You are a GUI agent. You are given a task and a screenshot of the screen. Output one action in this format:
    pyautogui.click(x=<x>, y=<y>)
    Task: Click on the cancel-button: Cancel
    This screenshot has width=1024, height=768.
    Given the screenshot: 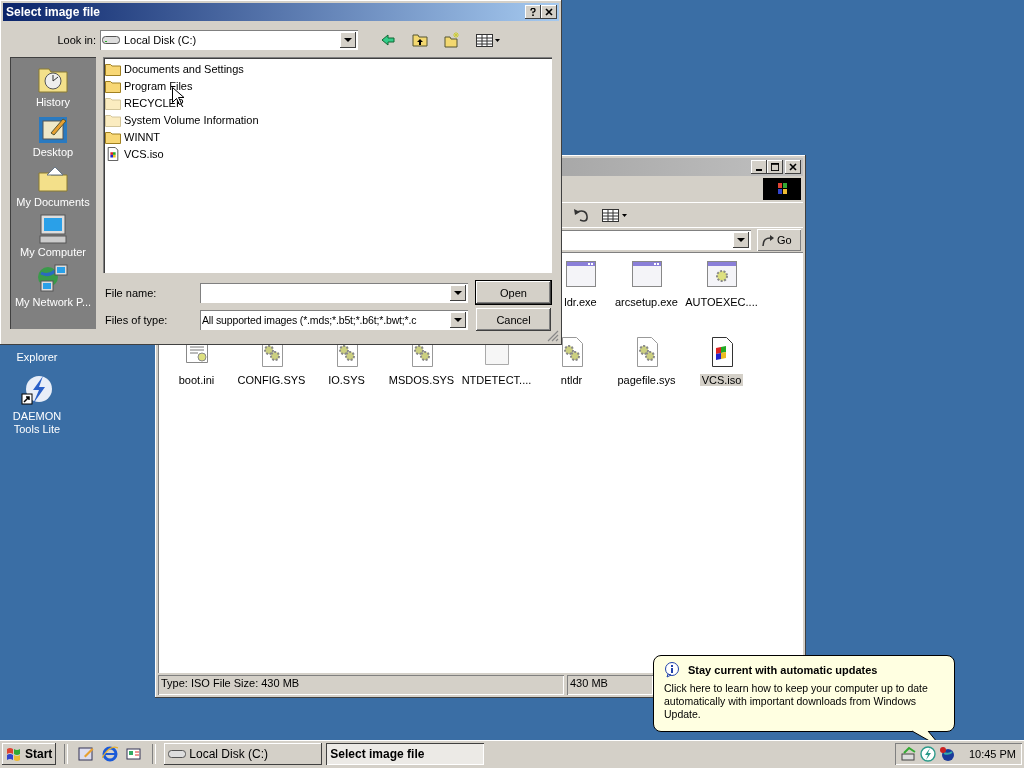 What is the action you would take?
    pyautogui.click(x=513, y=319)
    